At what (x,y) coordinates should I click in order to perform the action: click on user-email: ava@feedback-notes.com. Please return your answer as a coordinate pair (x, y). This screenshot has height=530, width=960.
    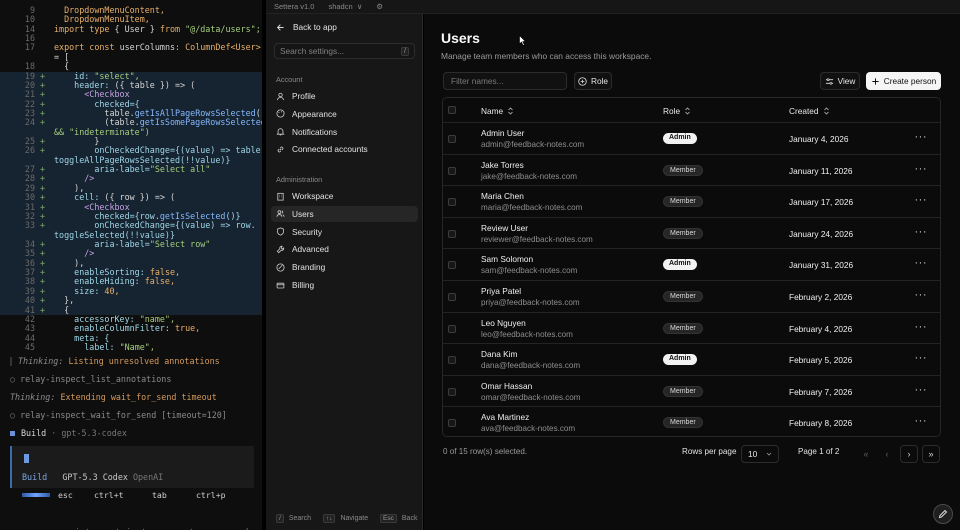
    Looking at the image, I should click on (528, 429).